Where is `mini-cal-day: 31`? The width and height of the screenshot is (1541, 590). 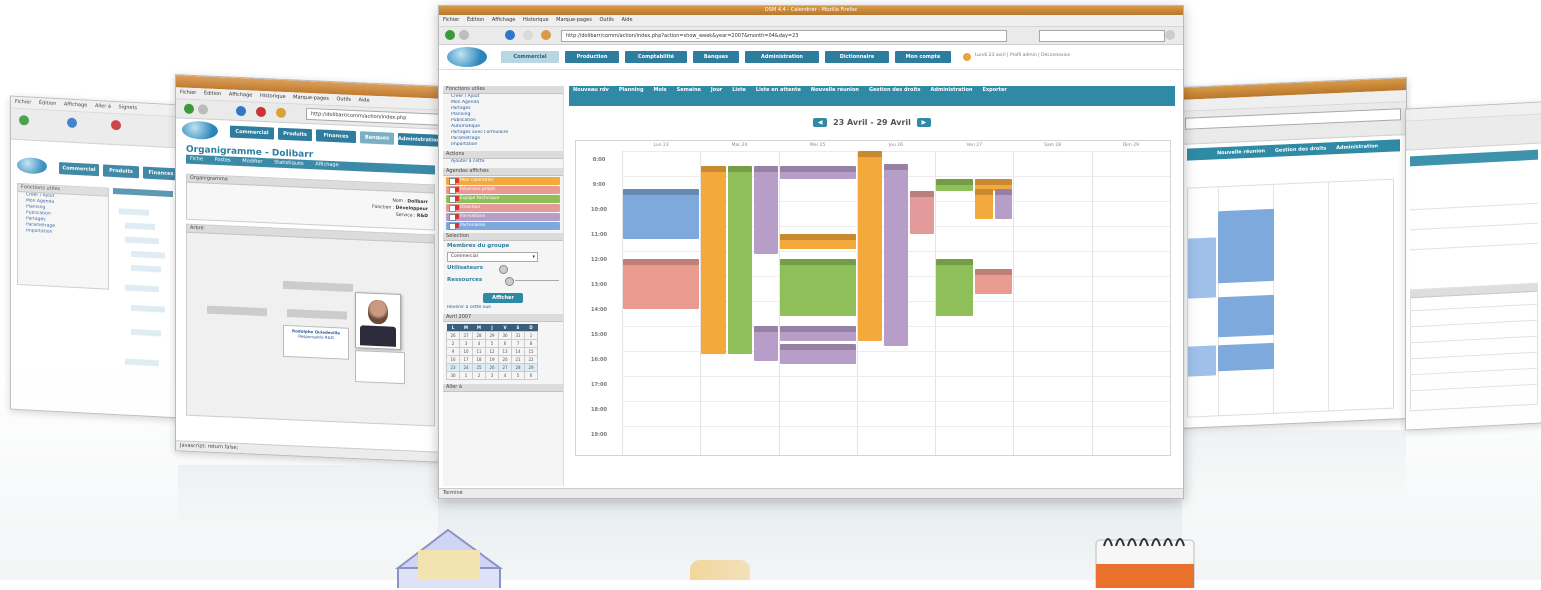 mini-cal-day: 31 is located at coordinates (518, 335).